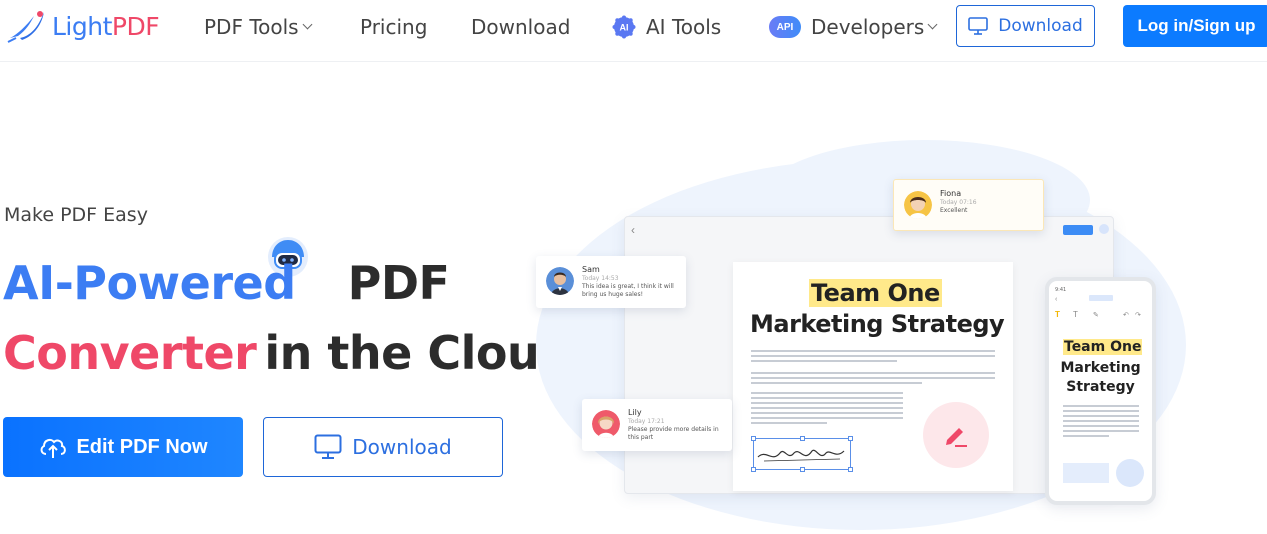  I want to click on avatar-sam, so click(560, 281).